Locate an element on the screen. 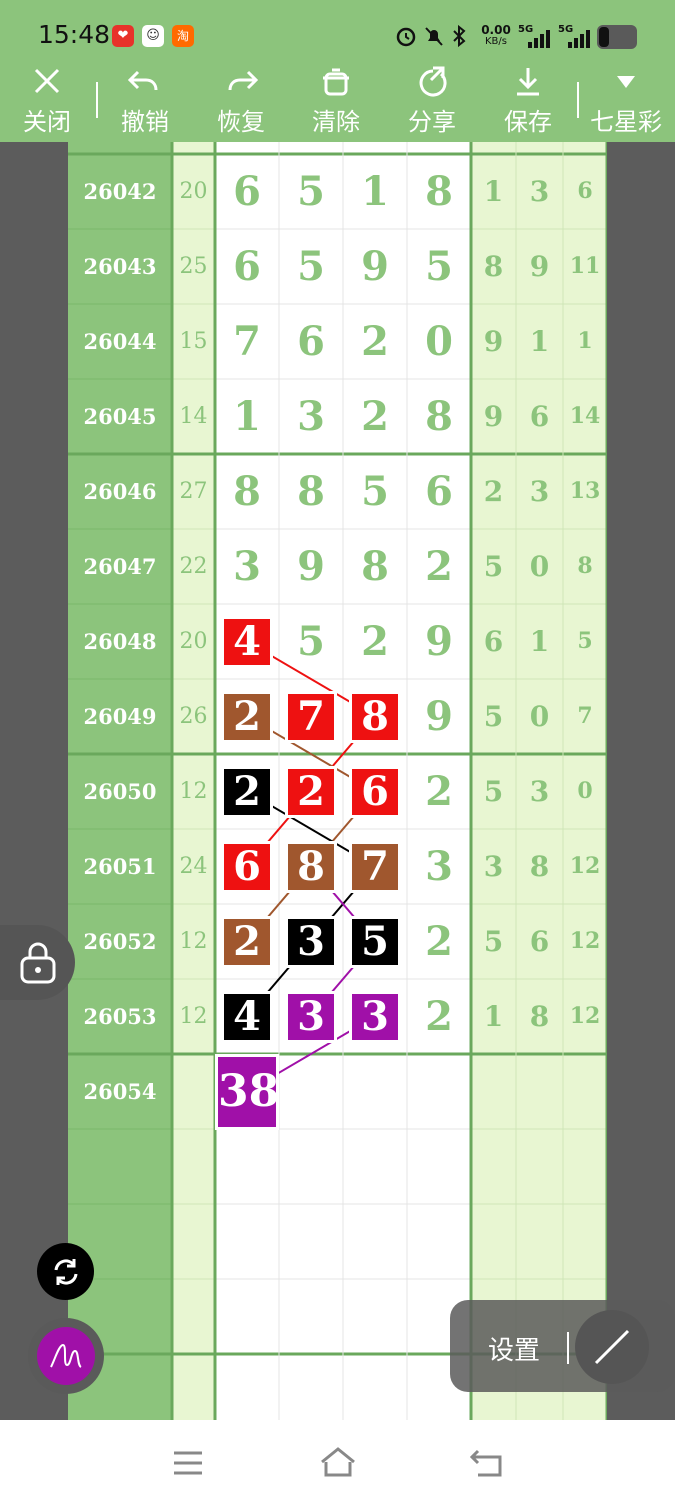 The image size is (675, 1500). red-highlight-digit: 8 is located at coordinates (375, 716).